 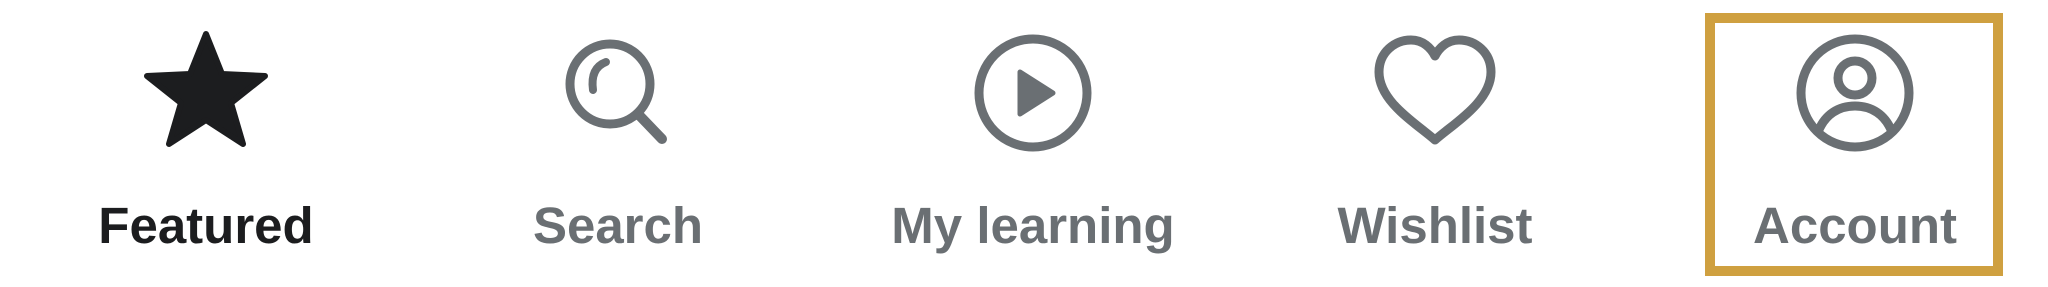 I want to click on tab-search: Search, so click(x=618, y=143).